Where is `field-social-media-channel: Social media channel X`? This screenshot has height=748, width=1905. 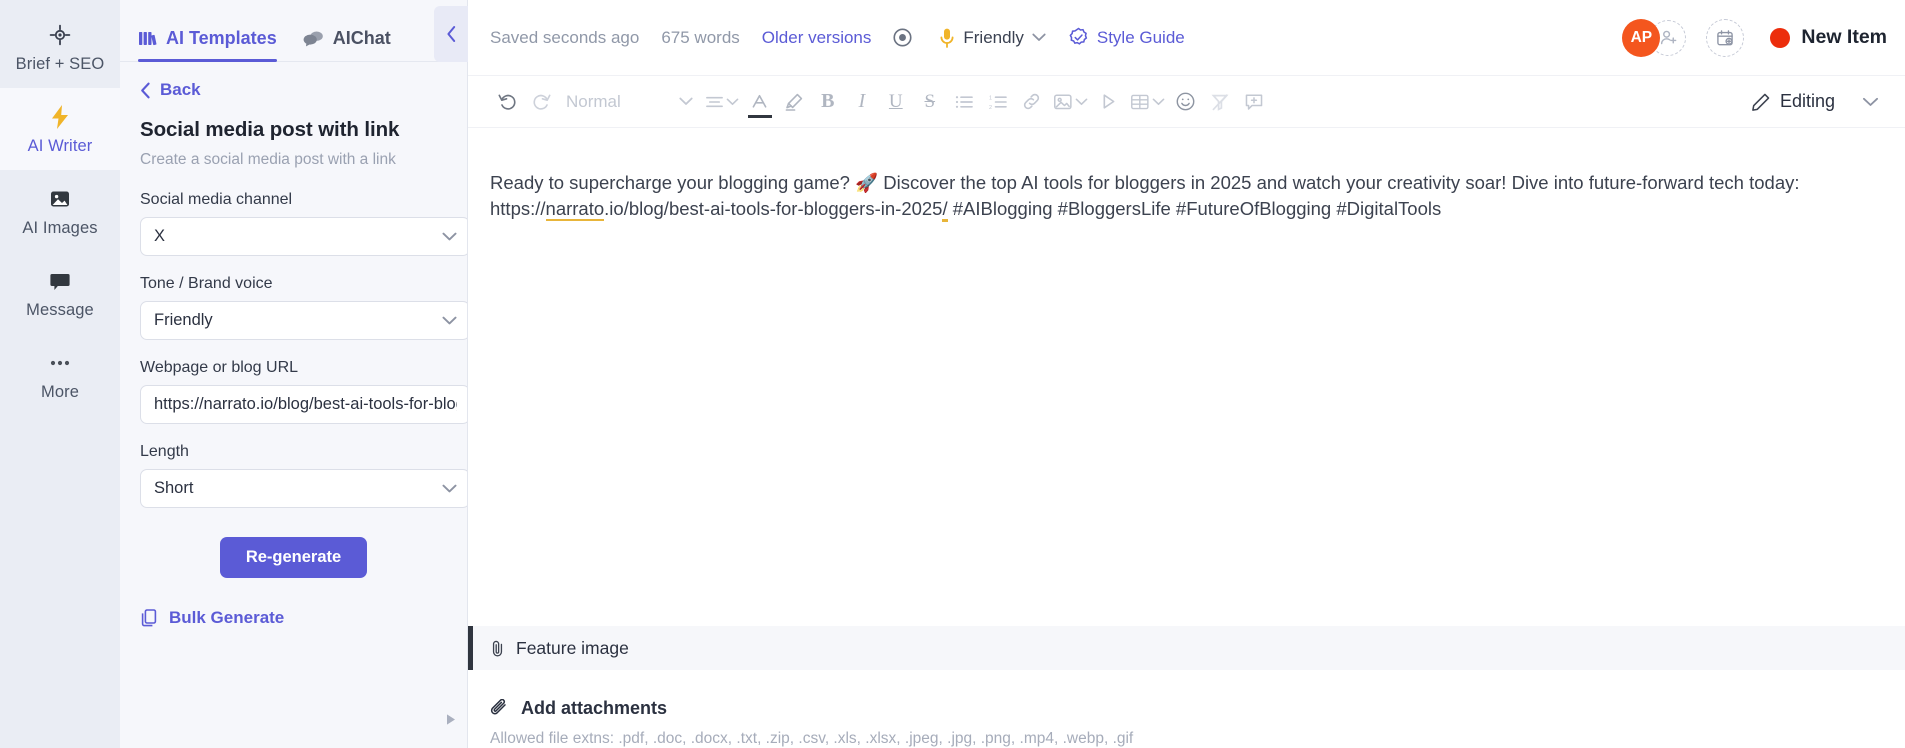 field-social-media-channel: Social media channel X is located at coordinates (293, 223).